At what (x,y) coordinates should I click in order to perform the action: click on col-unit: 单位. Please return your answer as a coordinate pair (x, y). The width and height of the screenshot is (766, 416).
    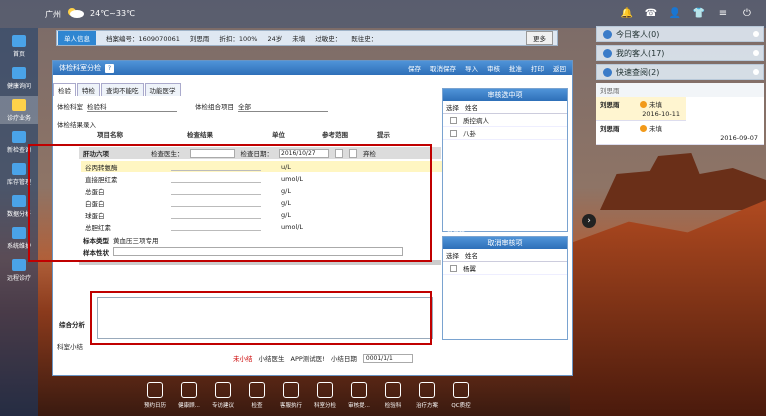
    Looking at the image, I should click on (278, 135).